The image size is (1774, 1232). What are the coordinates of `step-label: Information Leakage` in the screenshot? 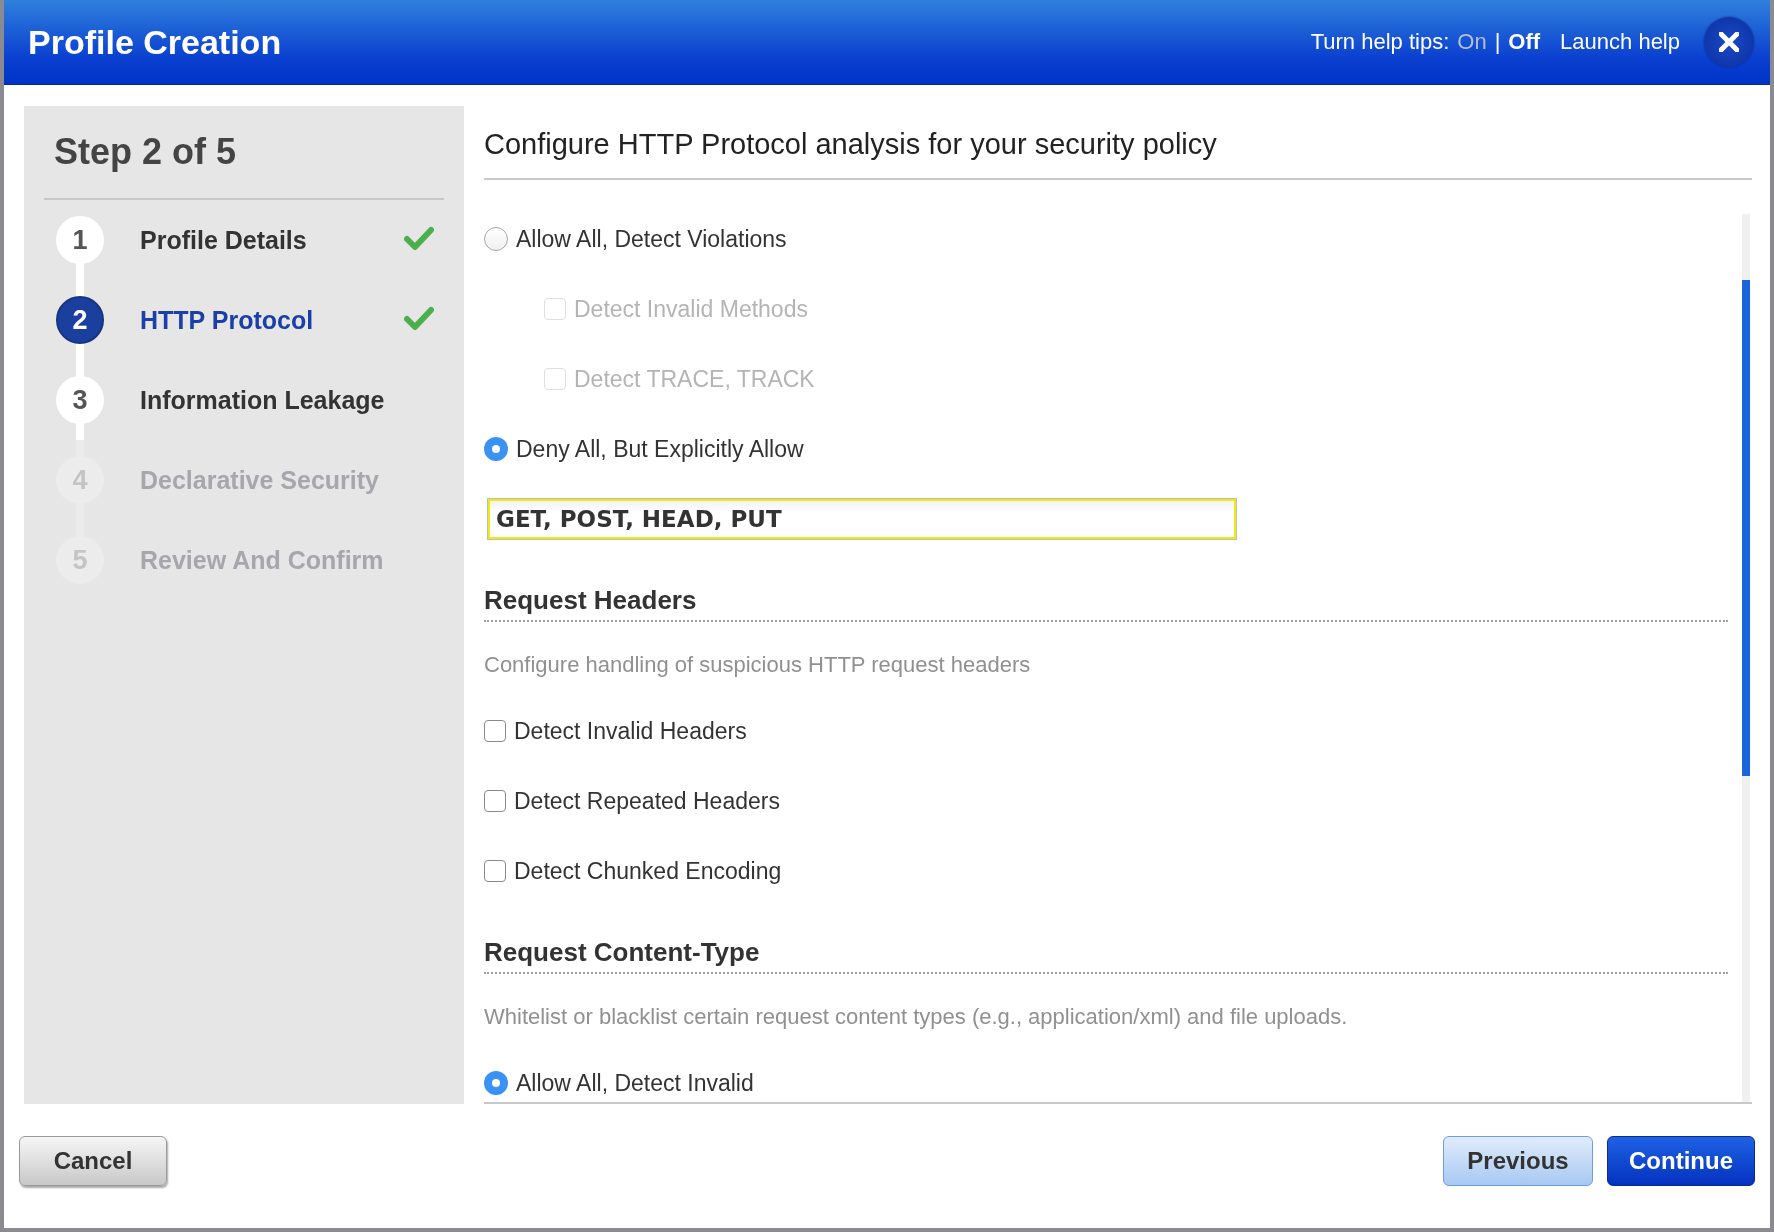 It's located at (260, 400).